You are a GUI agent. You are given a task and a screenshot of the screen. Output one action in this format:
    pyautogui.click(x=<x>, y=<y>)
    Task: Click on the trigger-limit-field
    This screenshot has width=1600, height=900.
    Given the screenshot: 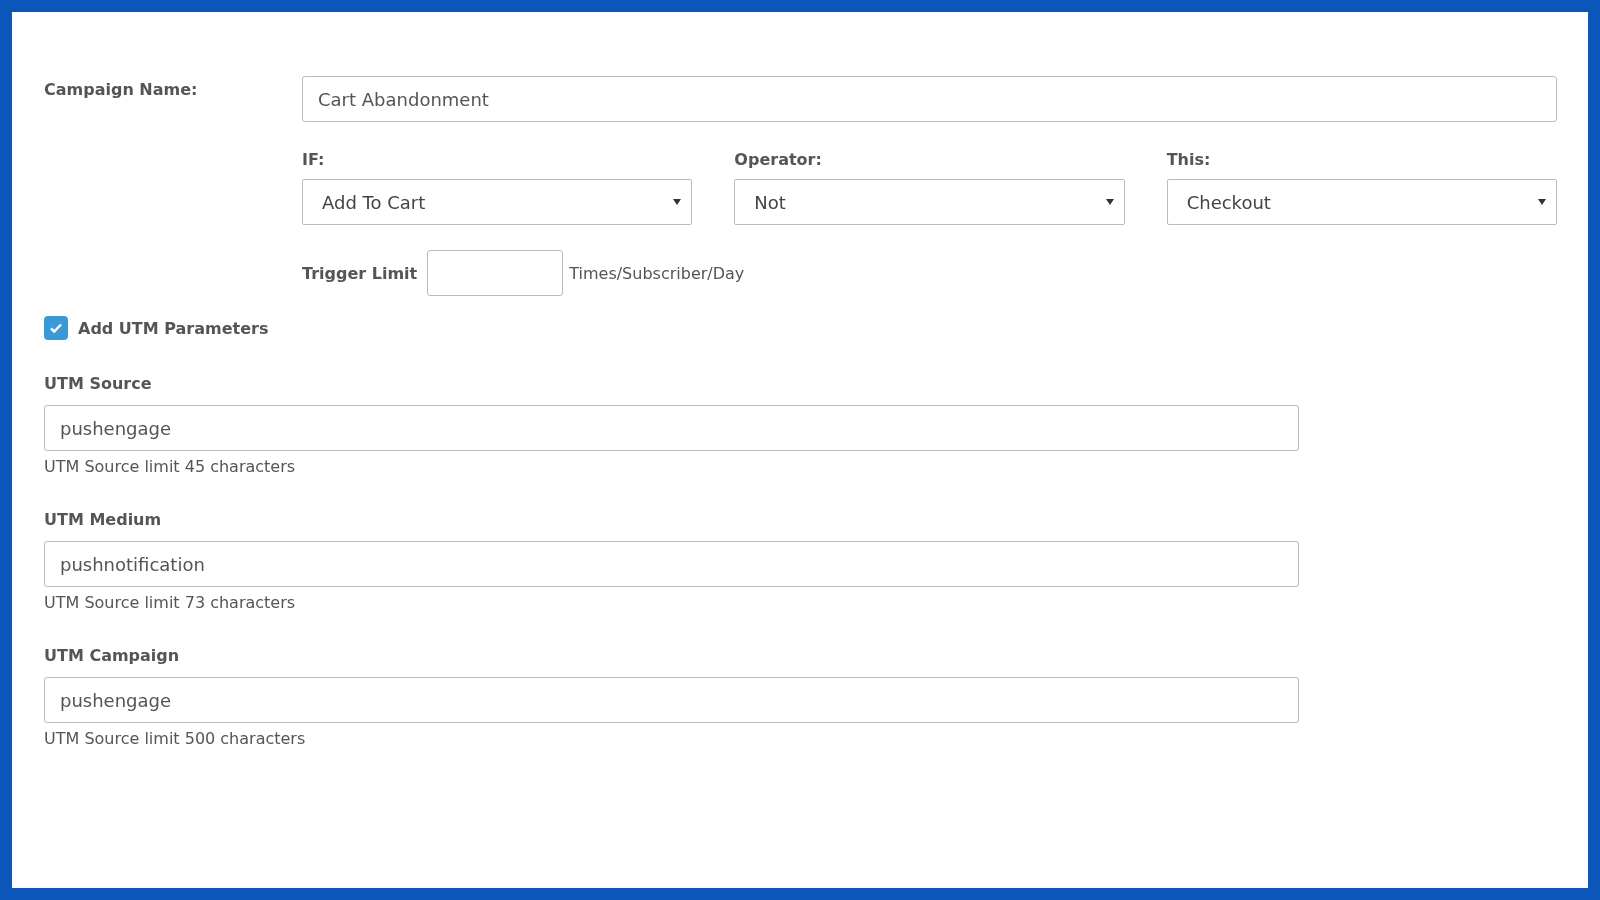 What is the action you would take?
    pyautogui.click(x=495, y=273)
    